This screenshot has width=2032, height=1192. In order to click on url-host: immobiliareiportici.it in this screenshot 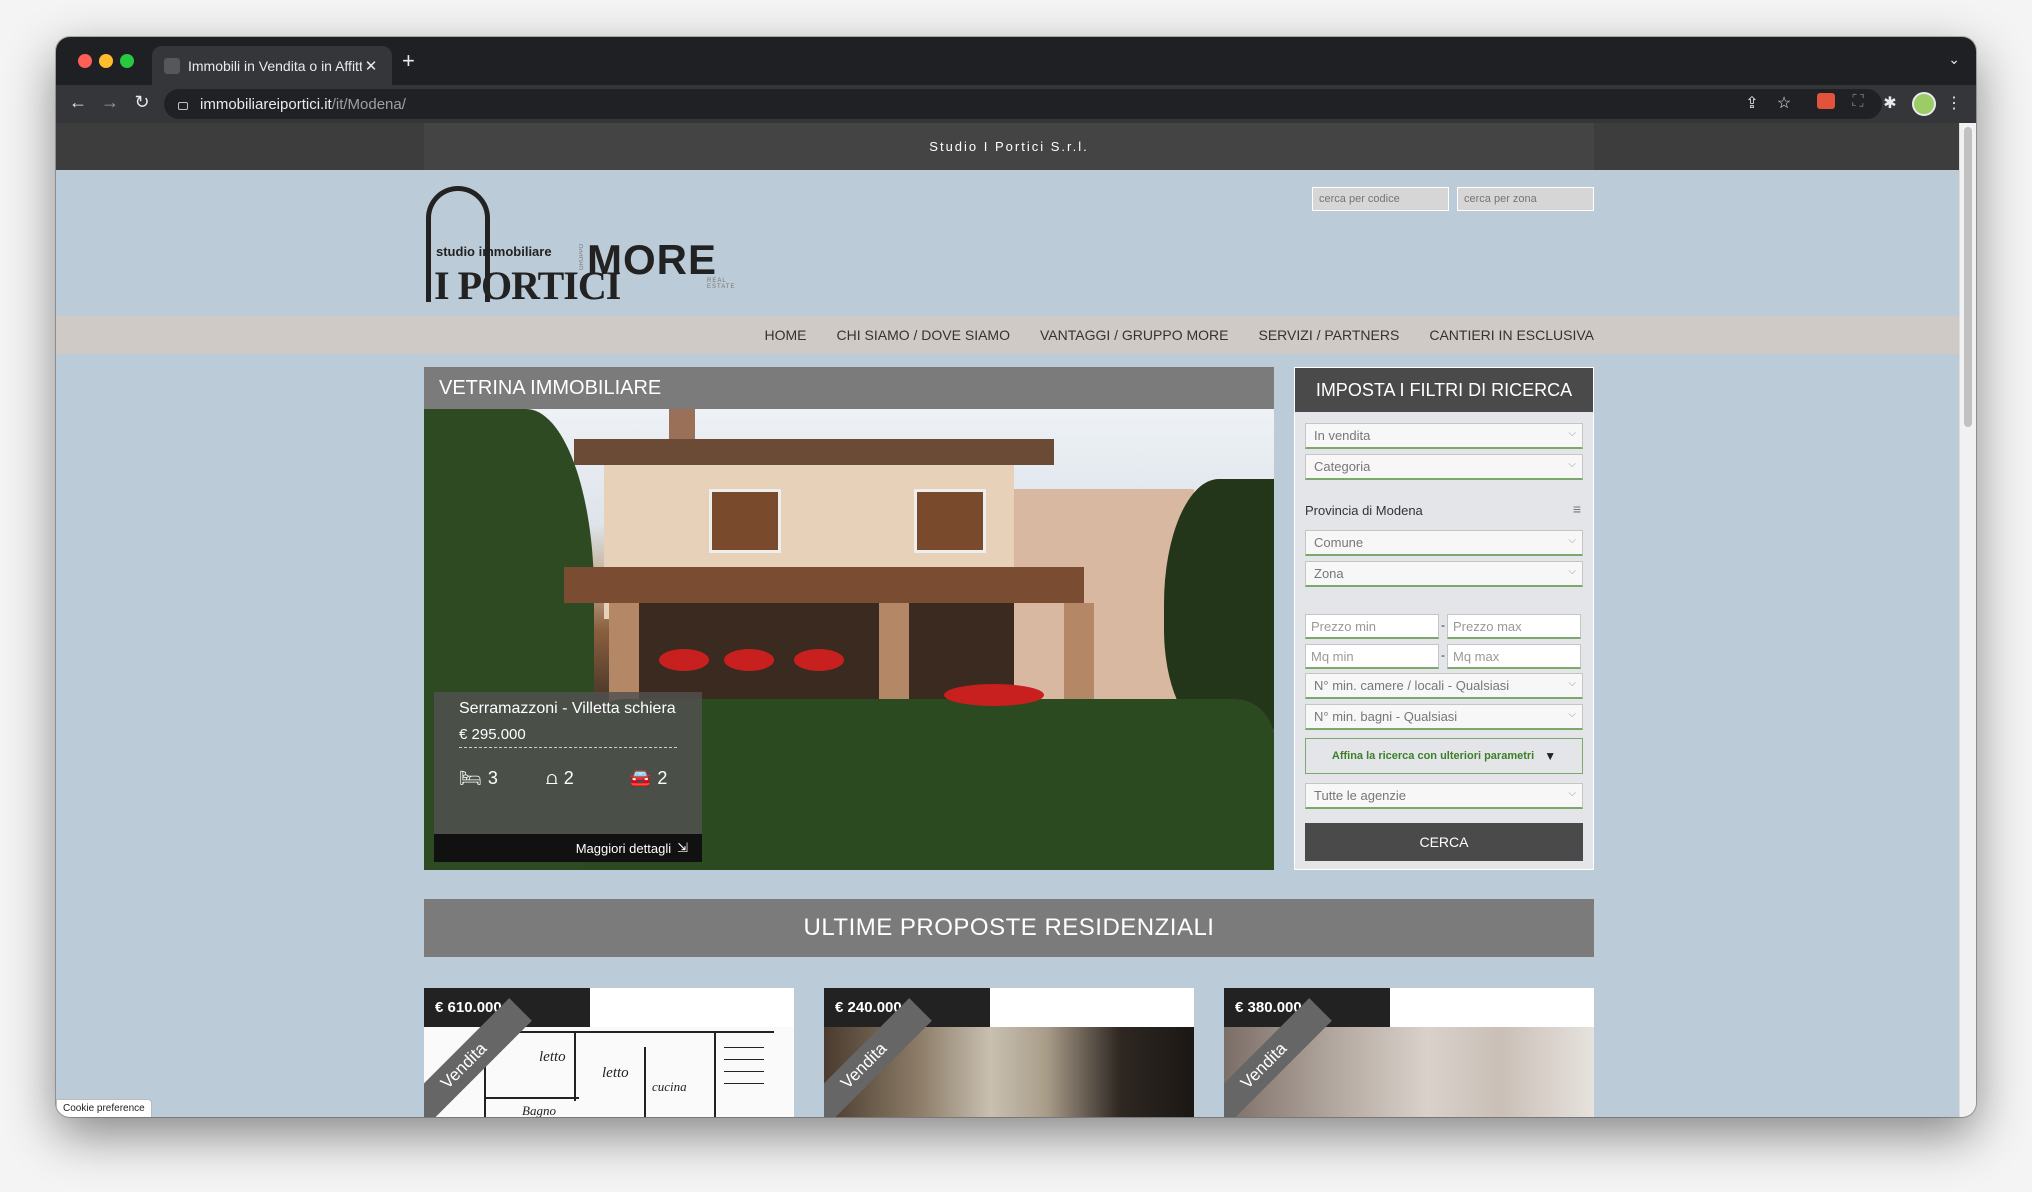, I will do `click(266, 104)`.